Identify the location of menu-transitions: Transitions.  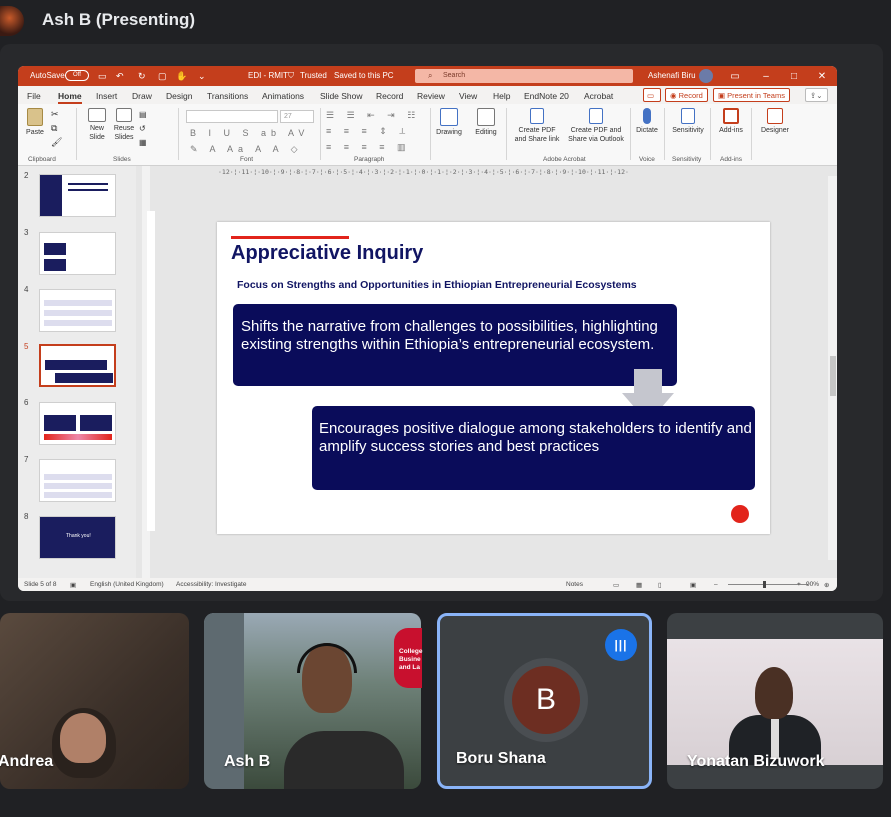
(227, 96).